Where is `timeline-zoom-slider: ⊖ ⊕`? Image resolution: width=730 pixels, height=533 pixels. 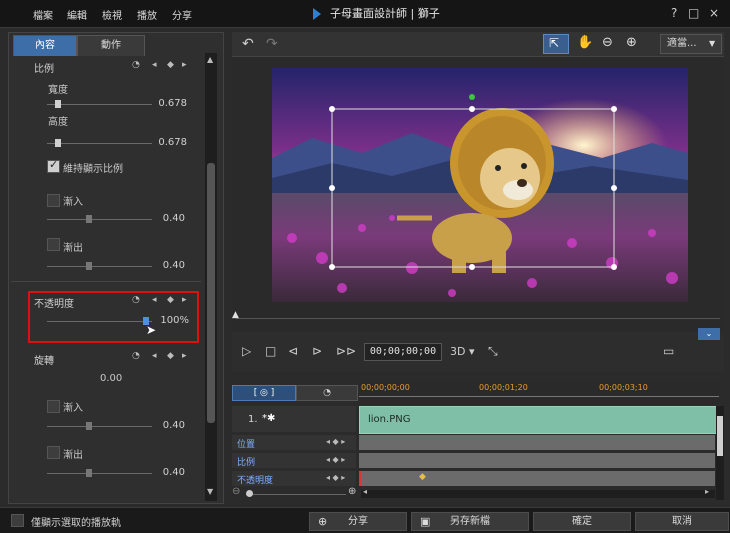 timeline-zoom-slider: ⊖ ⊕ is located at coordinates (294, 492).